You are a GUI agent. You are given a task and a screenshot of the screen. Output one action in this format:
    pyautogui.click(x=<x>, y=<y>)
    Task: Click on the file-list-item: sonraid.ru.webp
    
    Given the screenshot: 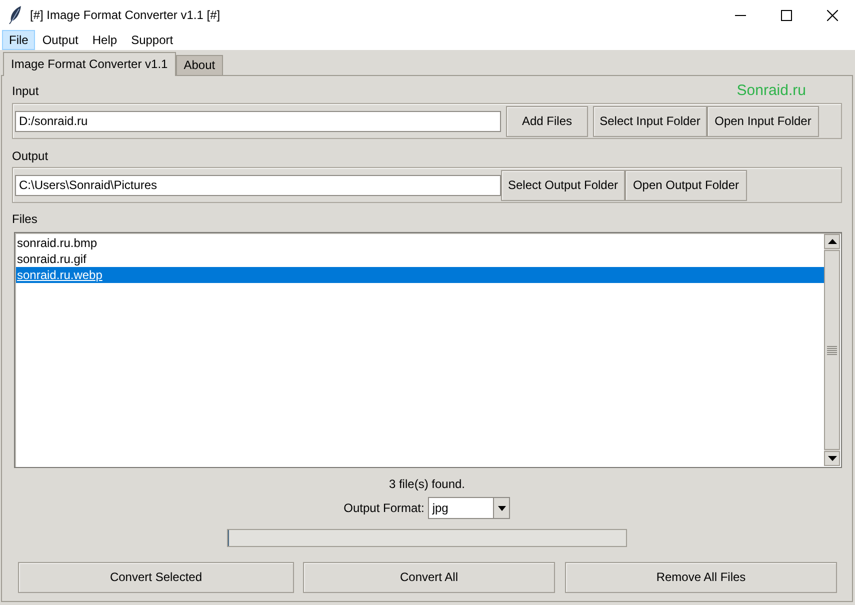 What is the action you would take?
    pyautogui.click(x=420, y=275)
    